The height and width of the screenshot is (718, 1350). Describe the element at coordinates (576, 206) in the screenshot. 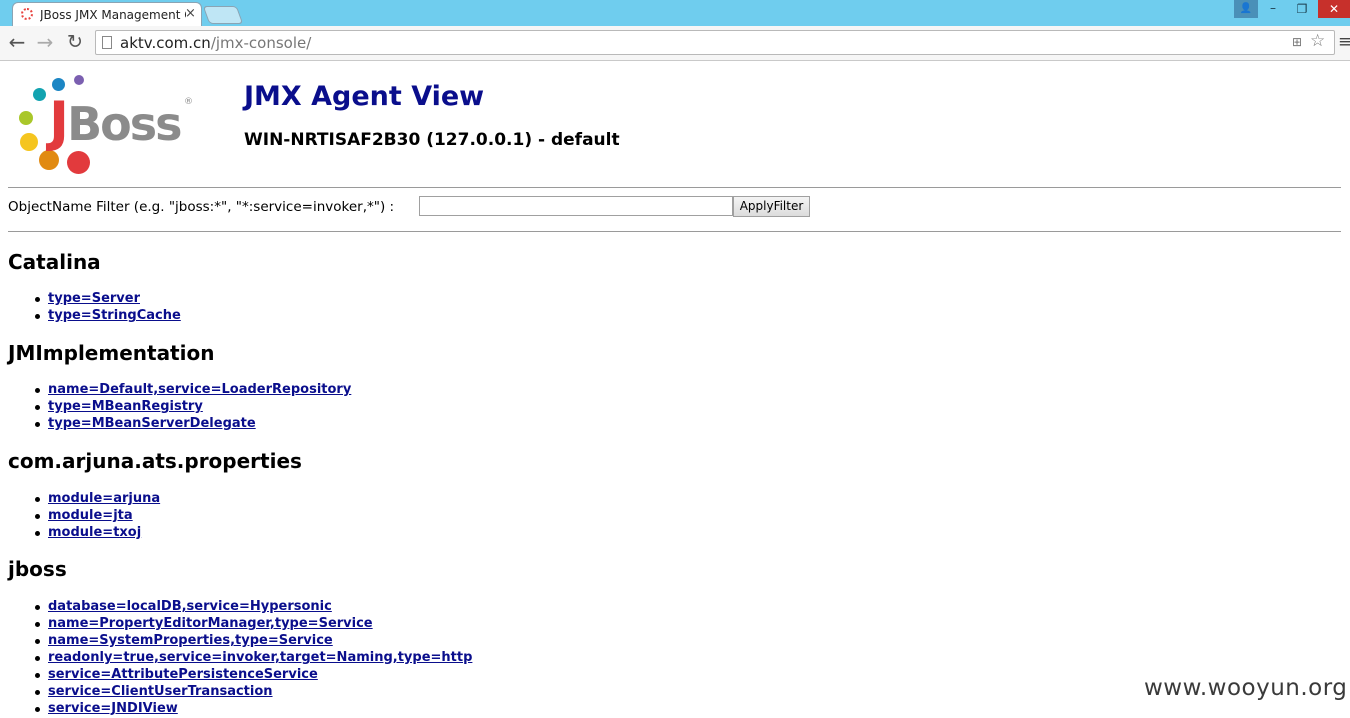

I see `objectname-filter-input` at that location.